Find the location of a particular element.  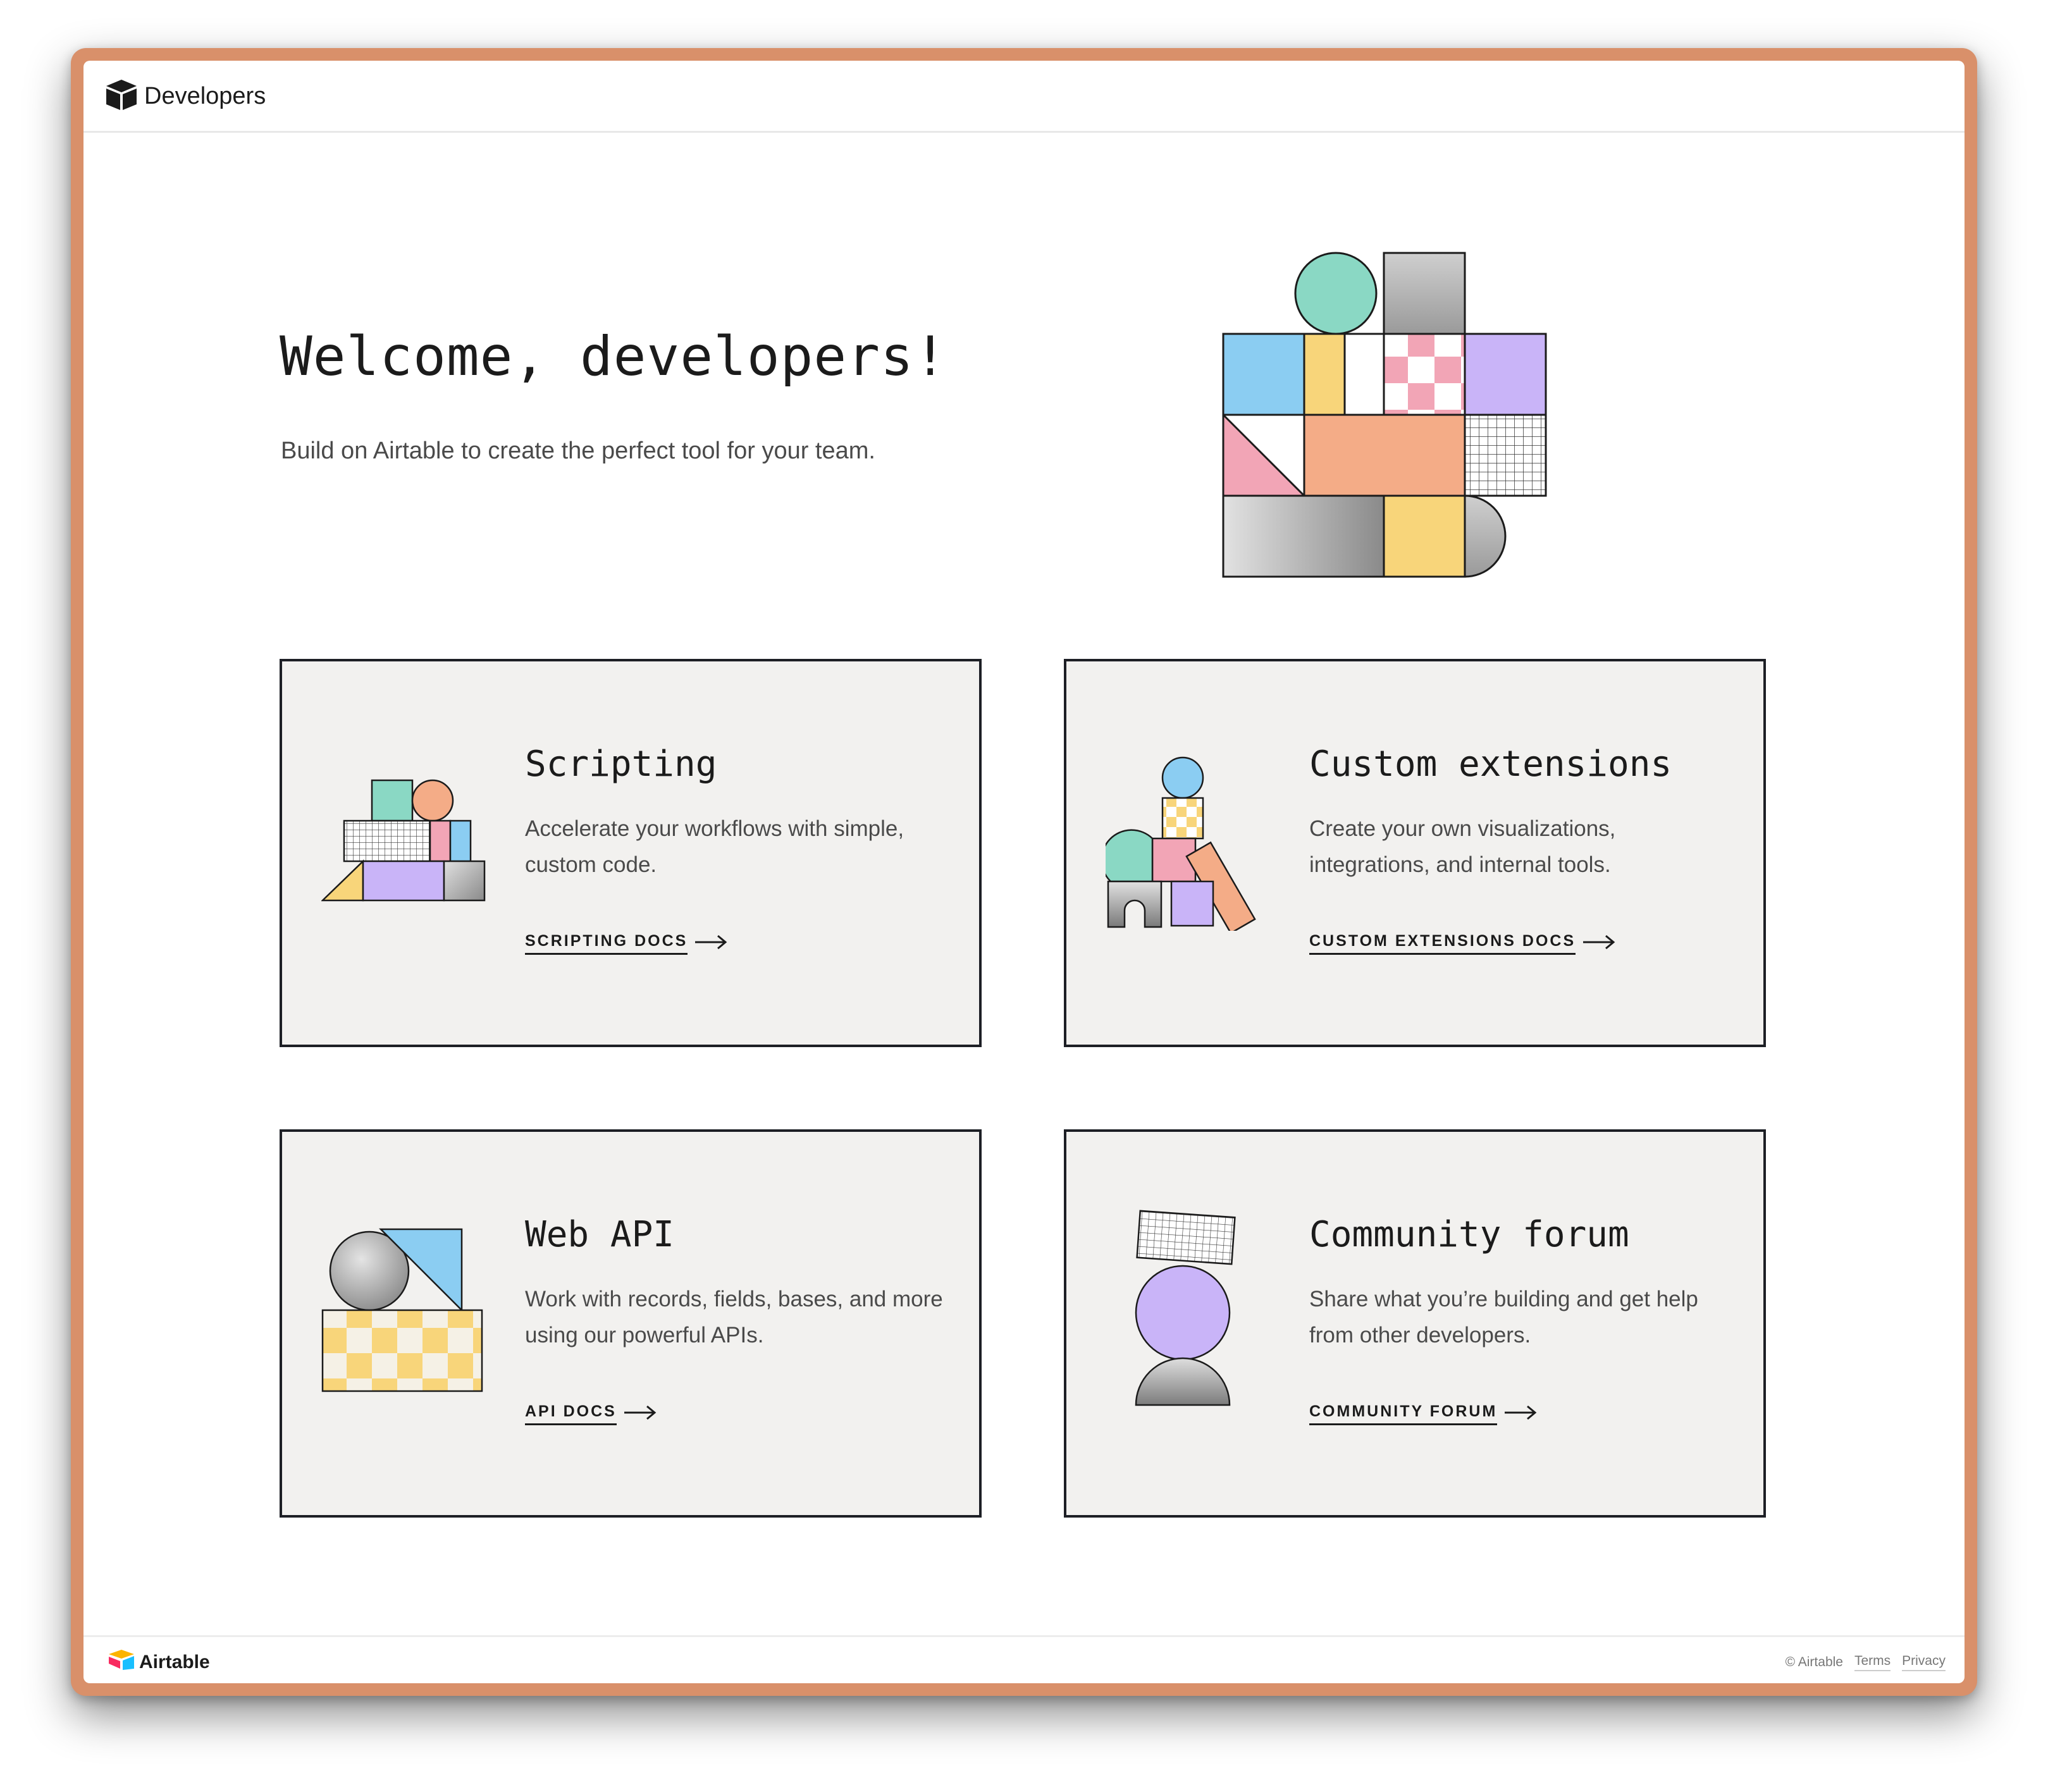

privacy-link: Privacy is located at coordinates (1924, 1662).